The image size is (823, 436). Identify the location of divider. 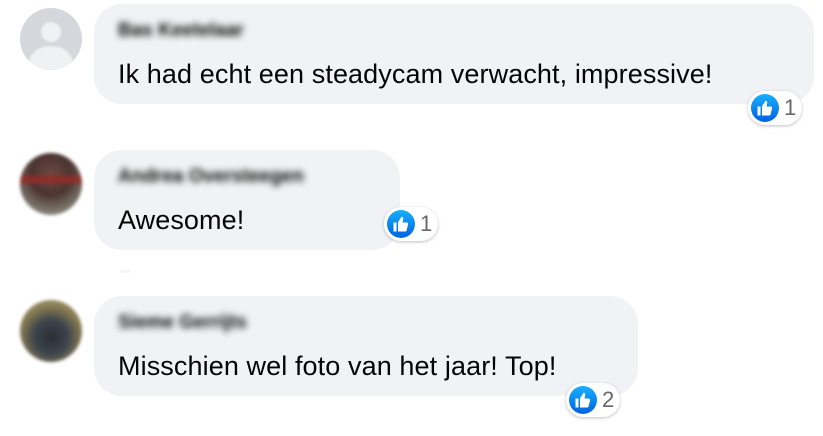
(125, 271).